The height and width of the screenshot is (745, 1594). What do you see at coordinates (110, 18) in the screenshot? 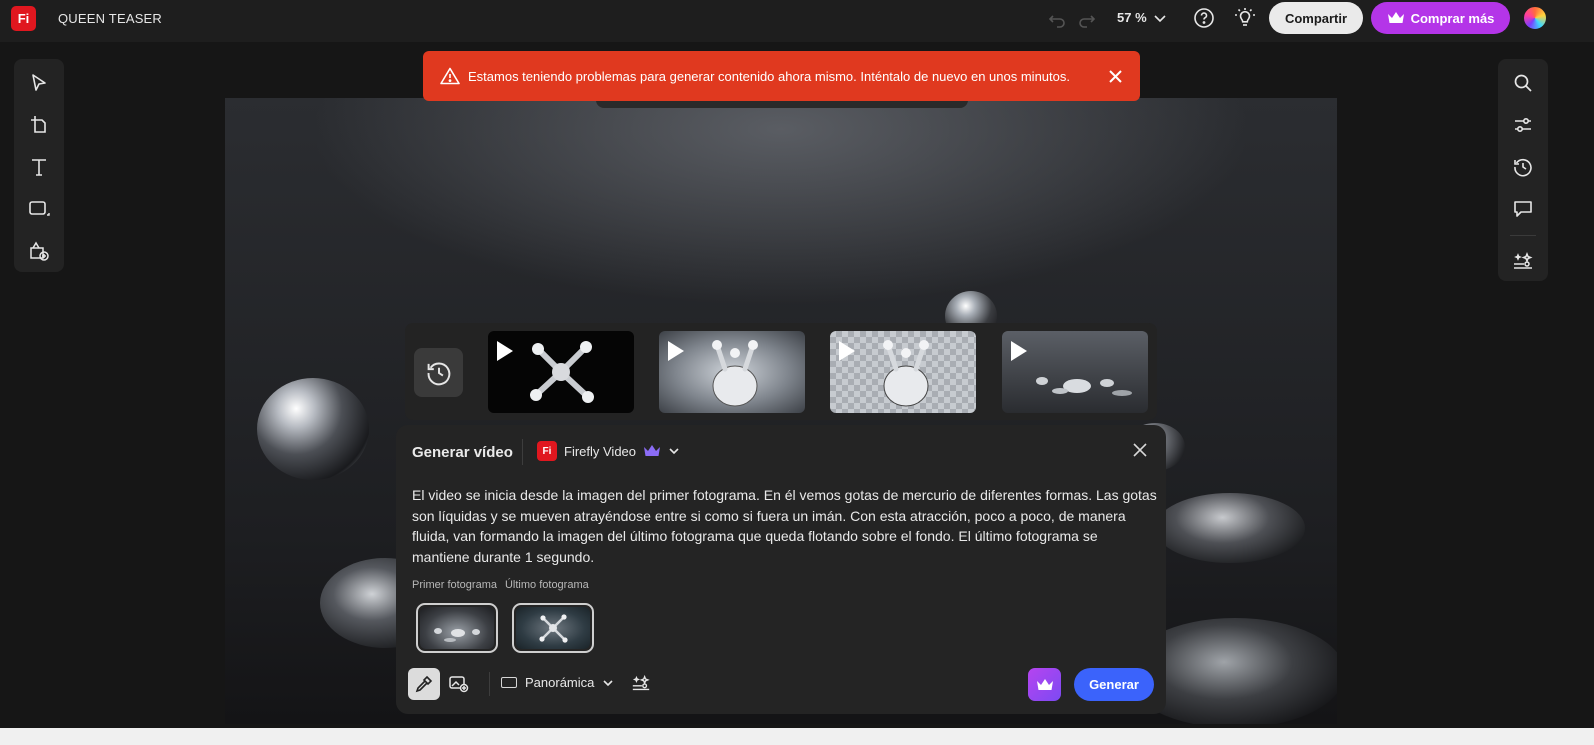
I see `document-title: QUEEN TEASER` at bounding box center [110, 18].